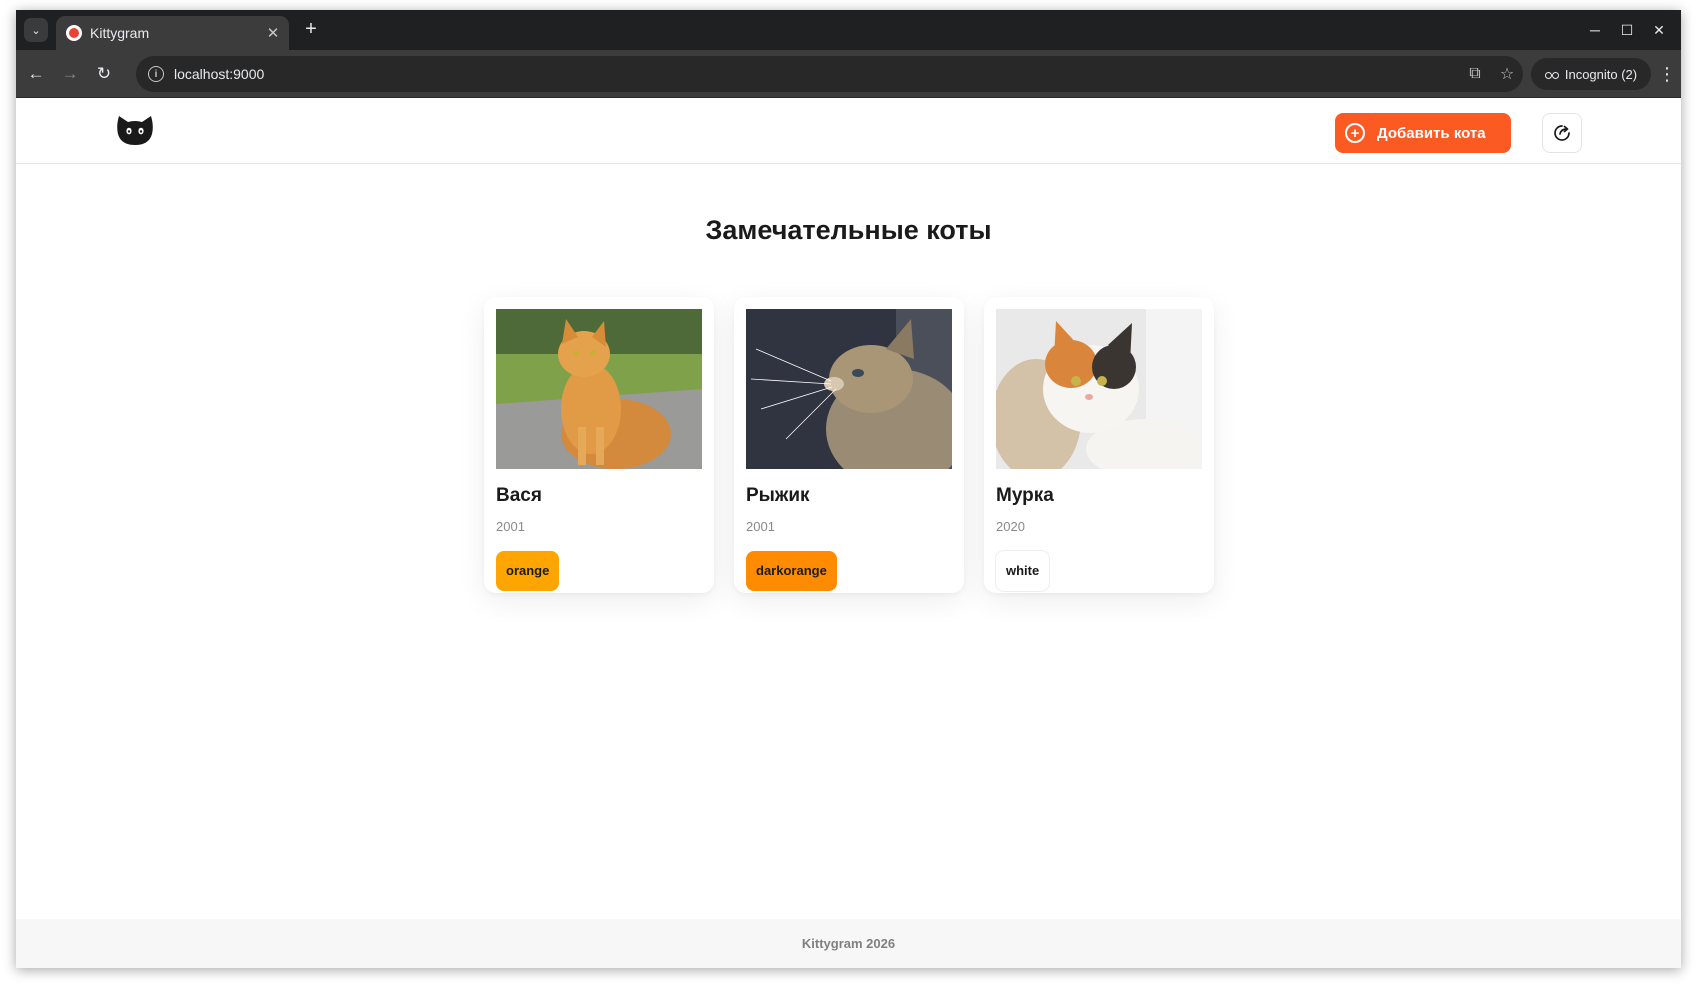 This screenshot has height=1000, width=1697. Describe the element at coordinates (74, 33) in the screenshot. I see `favicon-icon` at that location.